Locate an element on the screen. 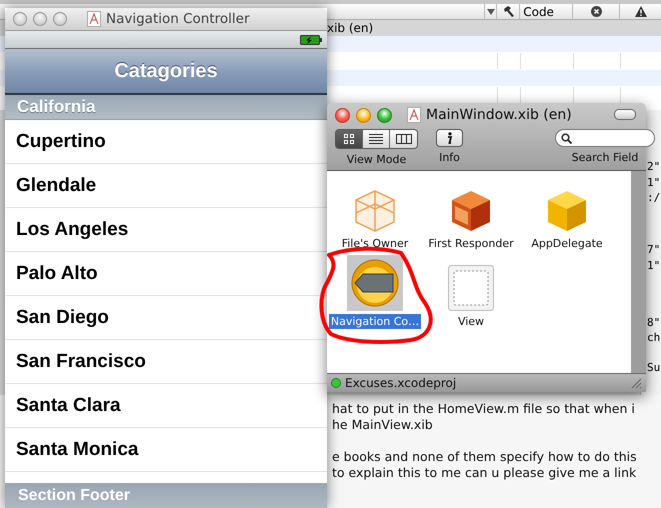 This screenshot has height=508, width=661. warning-icon is located at coordinates (640, 11).